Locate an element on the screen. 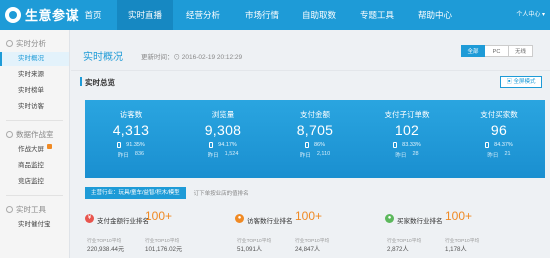 The width and height of the screenshot is (550, 258). device-wireless-button: 无线 is located at coordinates (521, 51).